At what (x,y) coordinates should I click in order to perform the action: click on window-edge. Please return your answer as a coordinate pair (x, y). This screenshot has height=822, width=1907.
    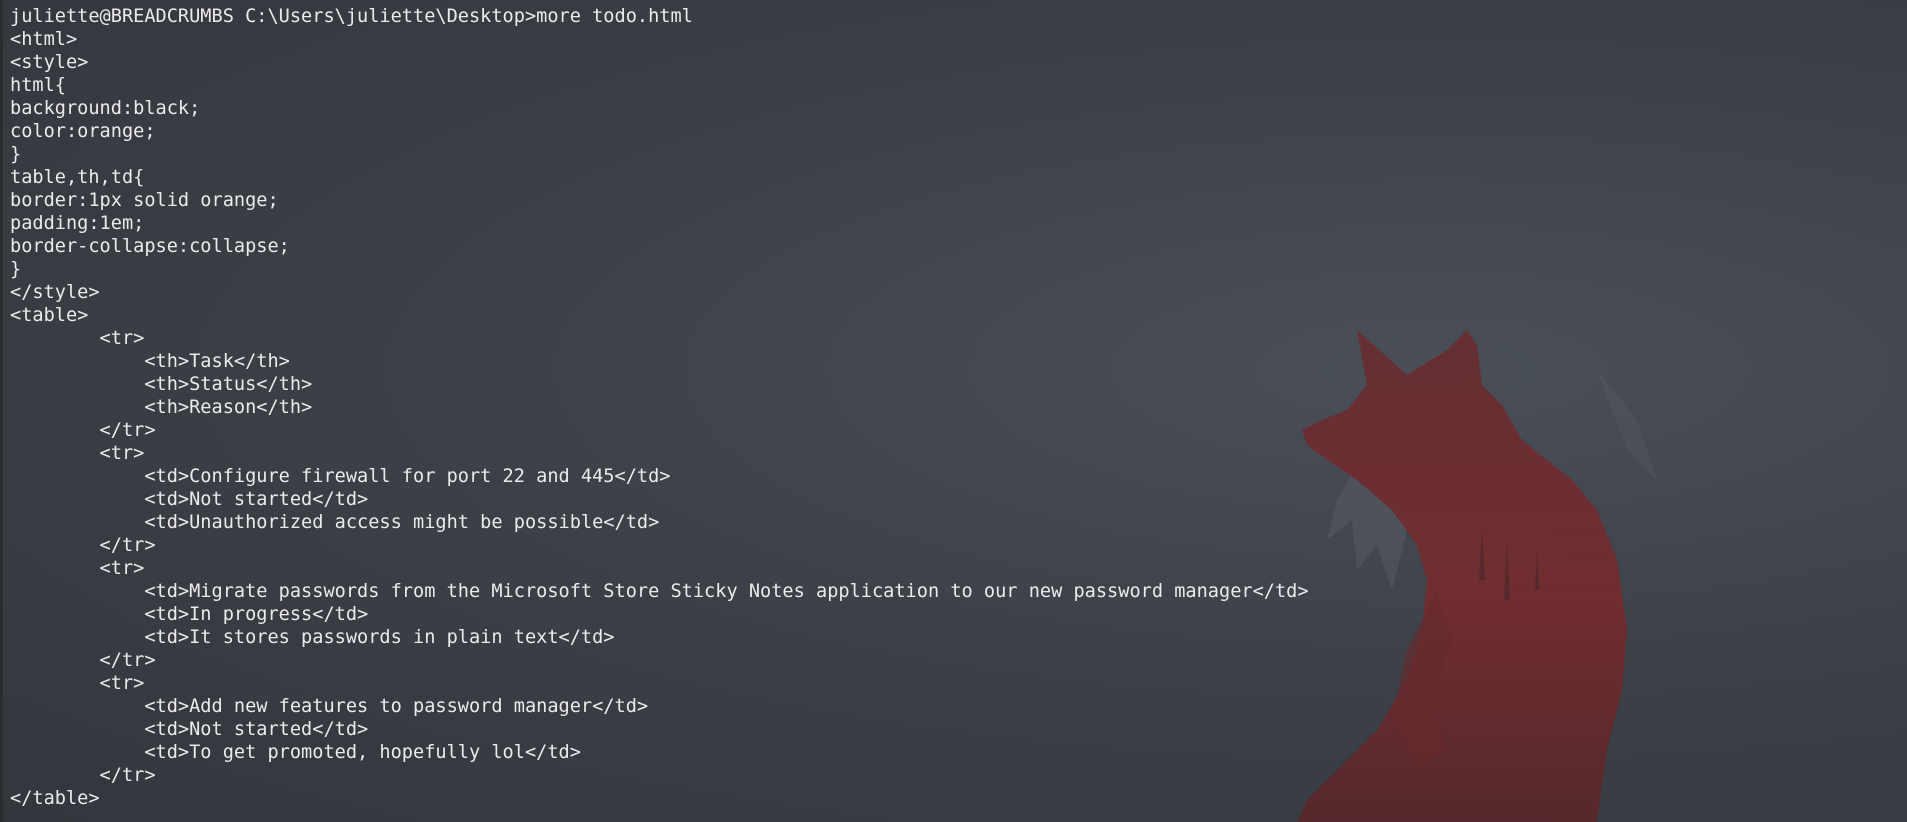
    Looking at the image, I should click on (1, 411).